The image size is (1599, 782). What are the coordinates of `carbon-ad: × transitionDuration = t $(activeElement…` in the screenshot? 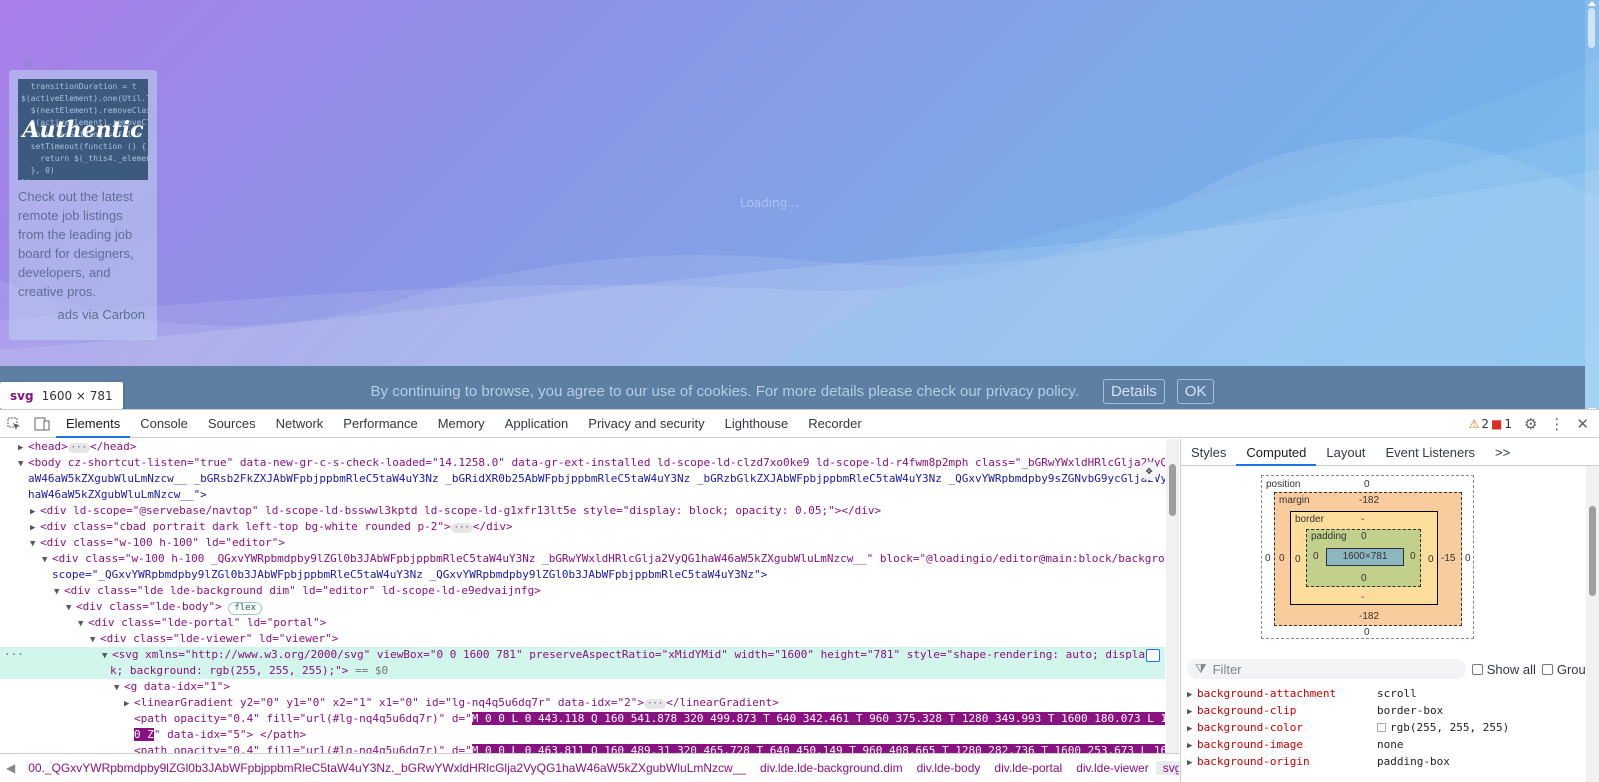 It's located at (83, 198).